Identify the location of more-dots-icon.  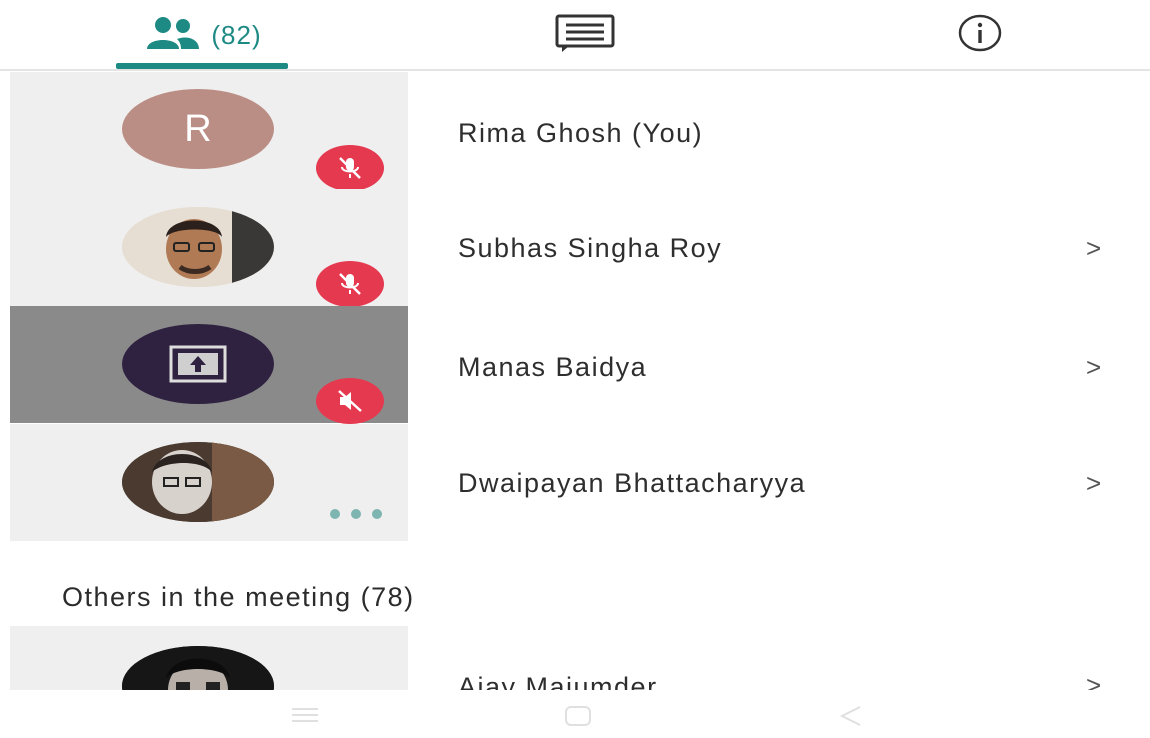
(356, 514).